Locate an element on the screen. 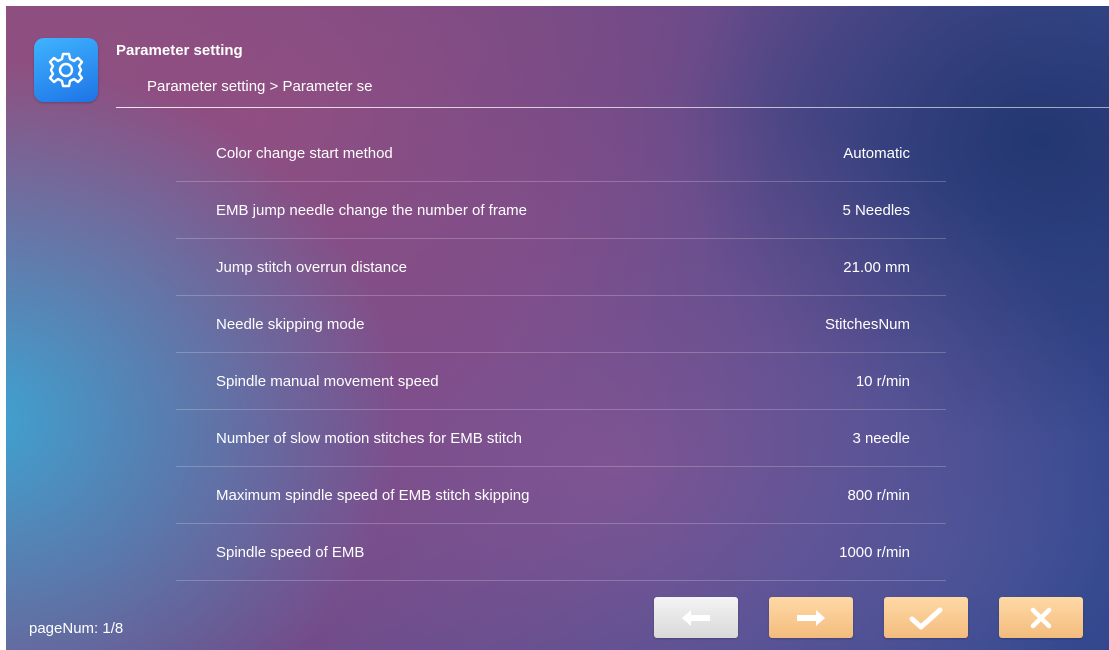  param-value: 5 Needles is located at coordinates (876, 210).